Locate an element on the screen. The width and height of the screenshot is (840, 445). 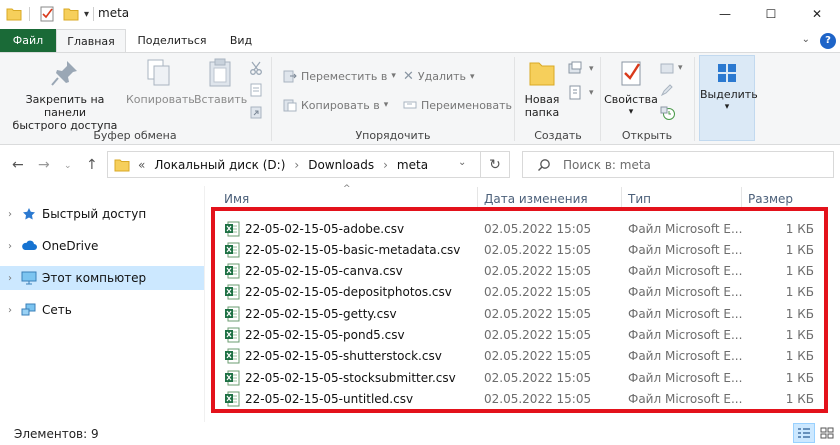
history-icon is located at coordinates (668, 113).